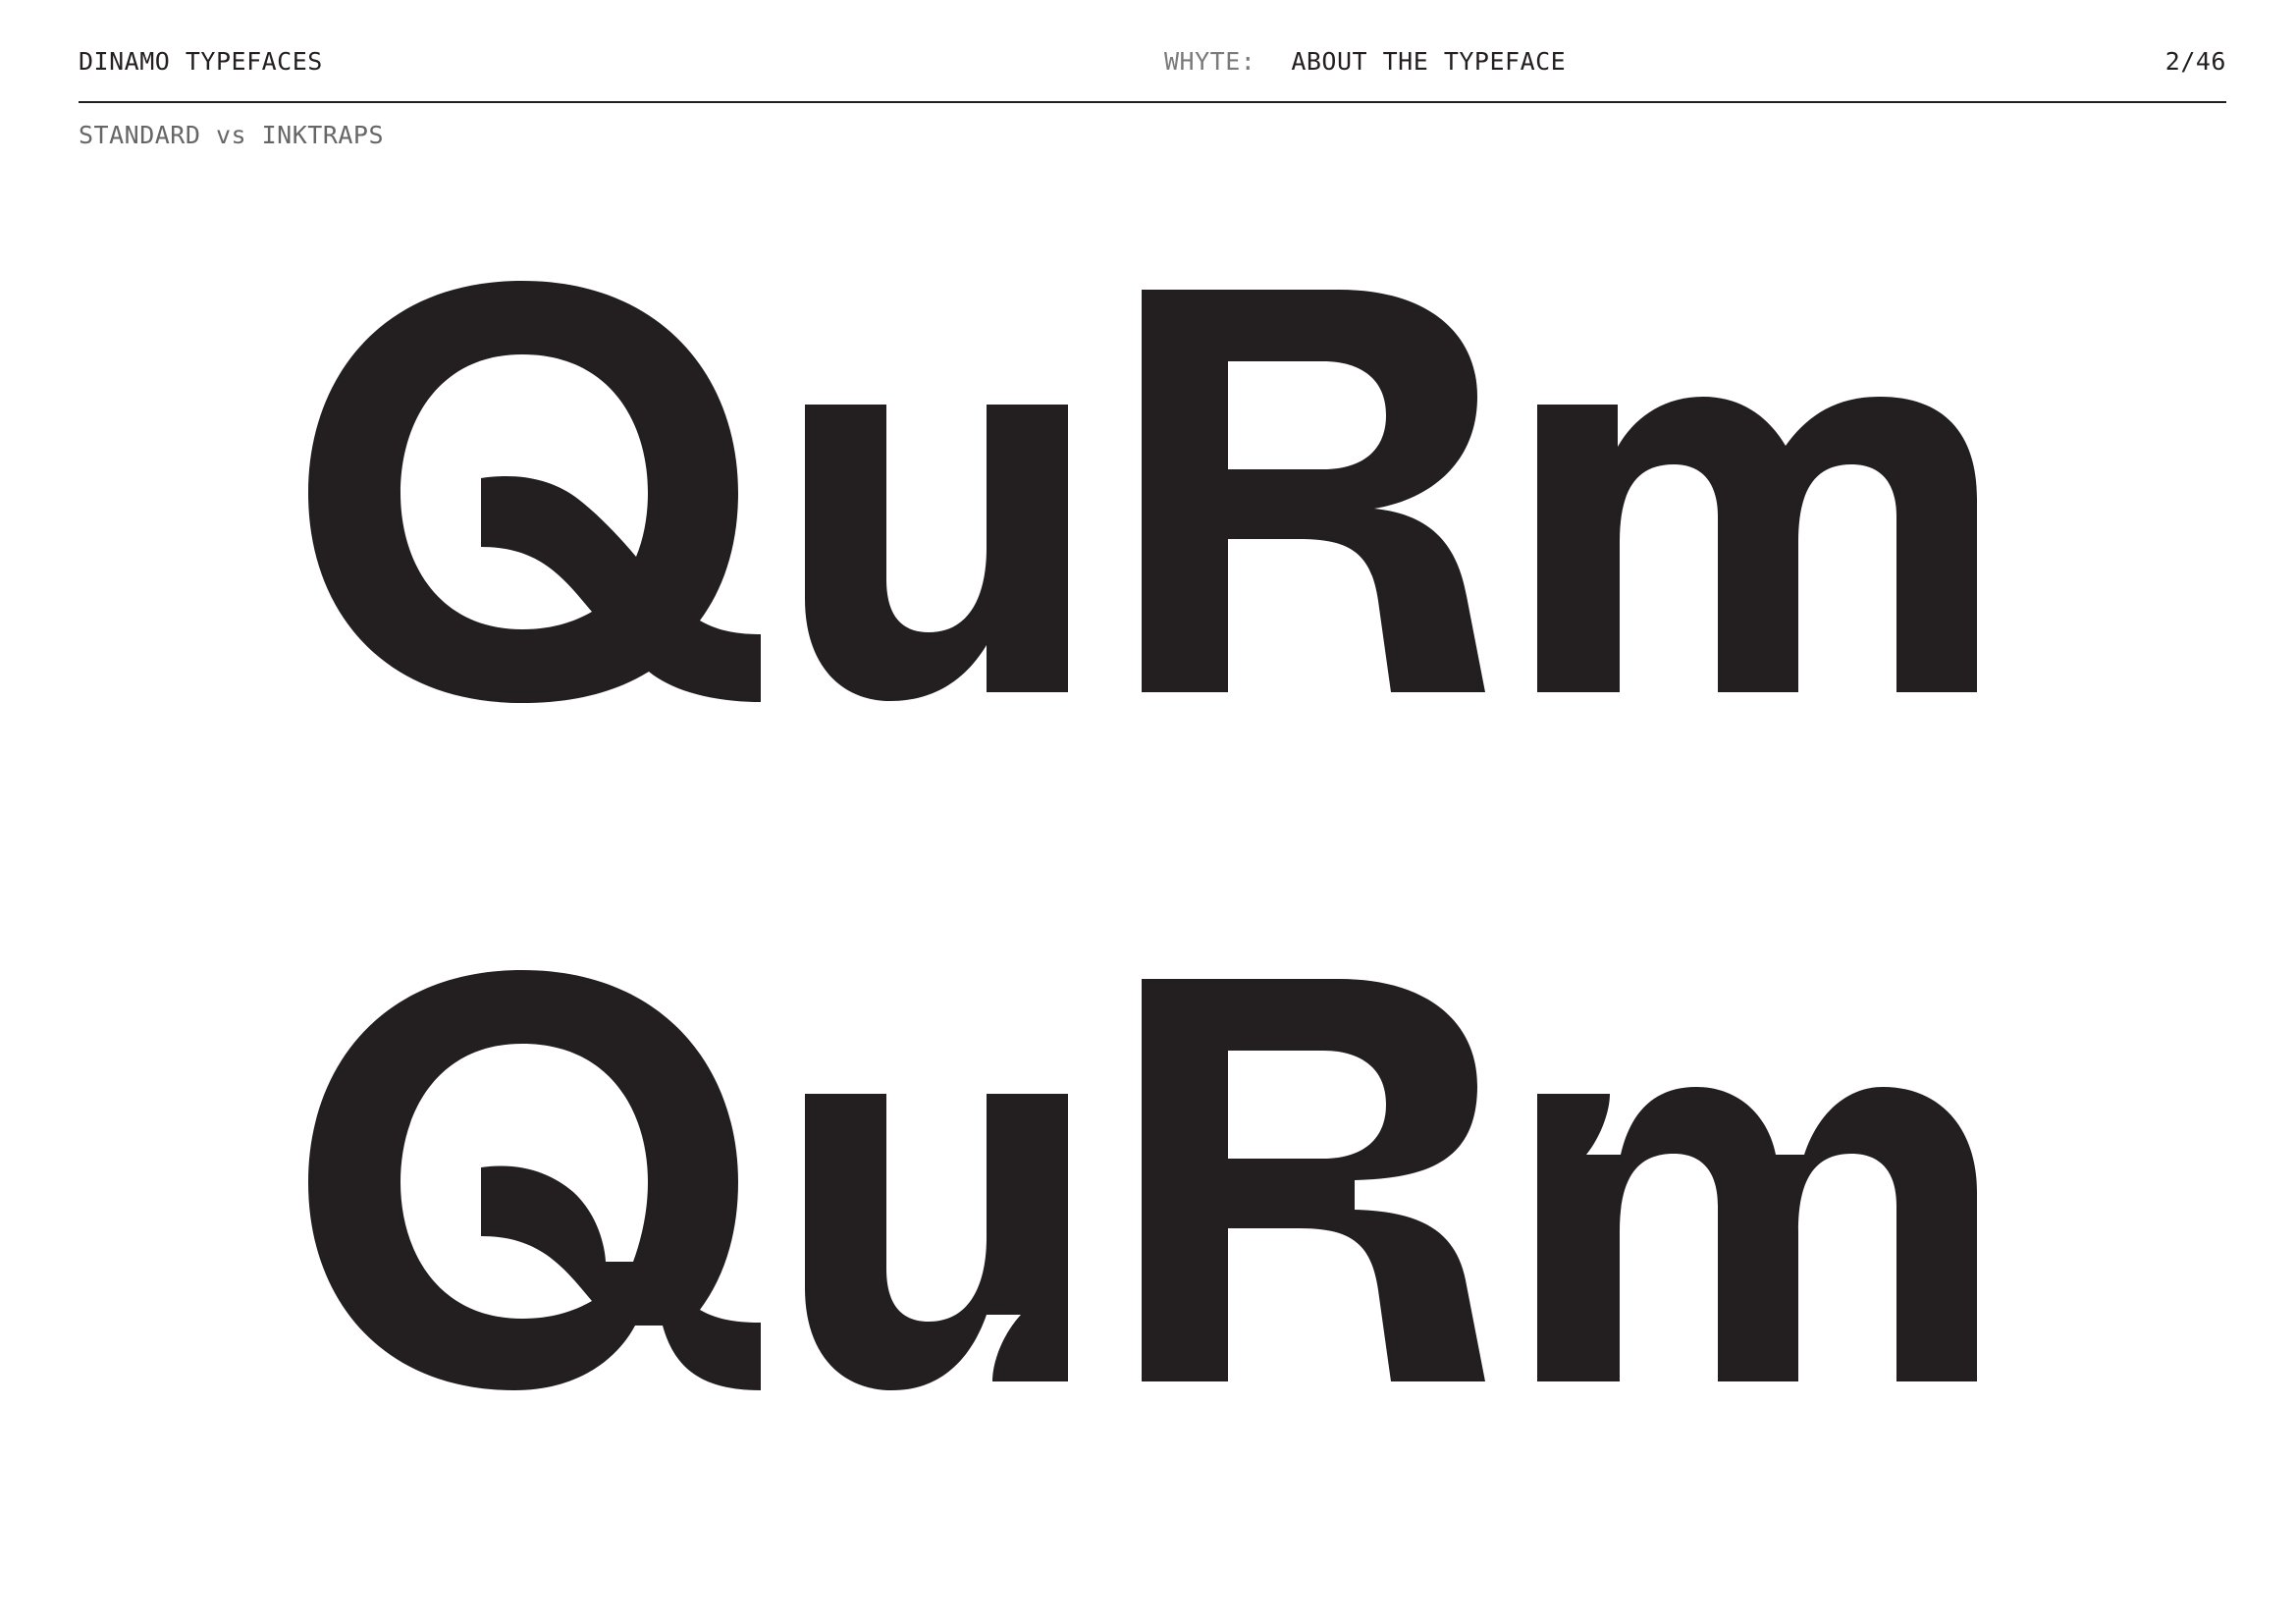 Image resolution: width=2296 pixels, height=1624 pixels. I want to click on glyph-inktraps-q, so click(534, 1180).